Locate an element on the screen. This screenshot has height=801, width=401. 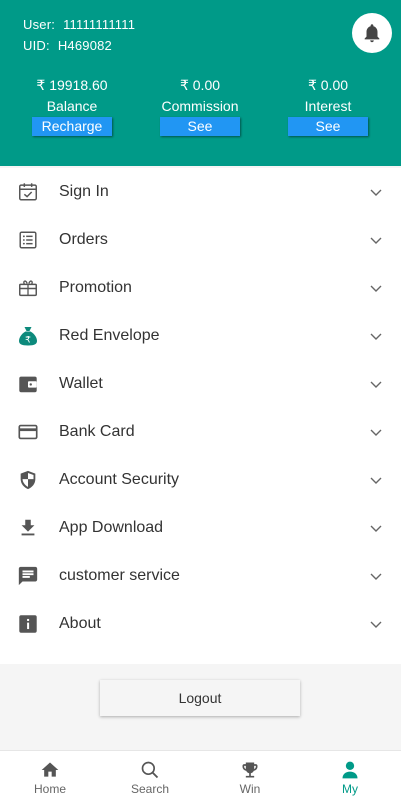
uid-value: H469082 is located at coordinates (84, 45).